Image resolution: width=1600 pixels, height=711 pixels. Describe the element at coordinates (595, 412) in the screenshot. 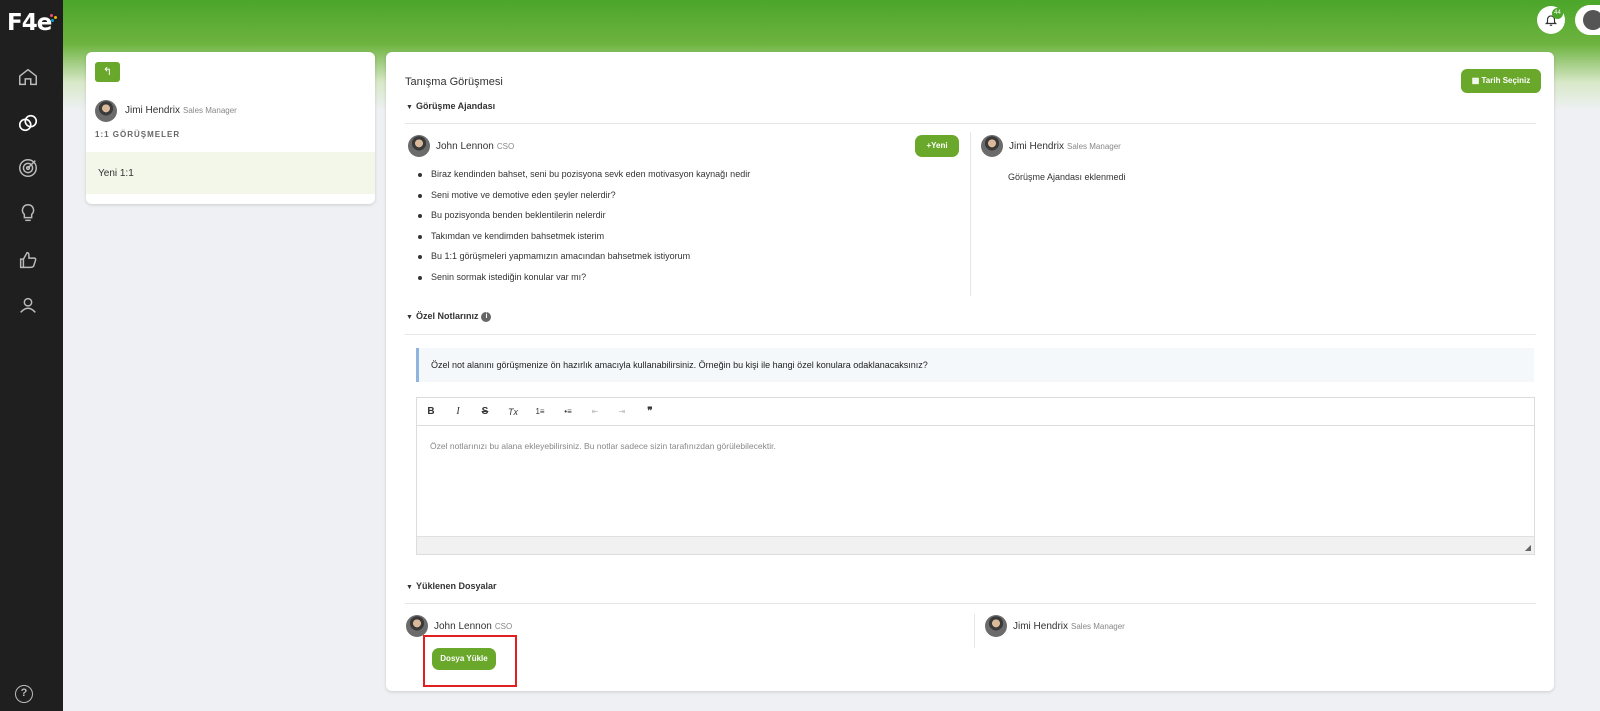

I see `outdent-button: ⇤` at that location.